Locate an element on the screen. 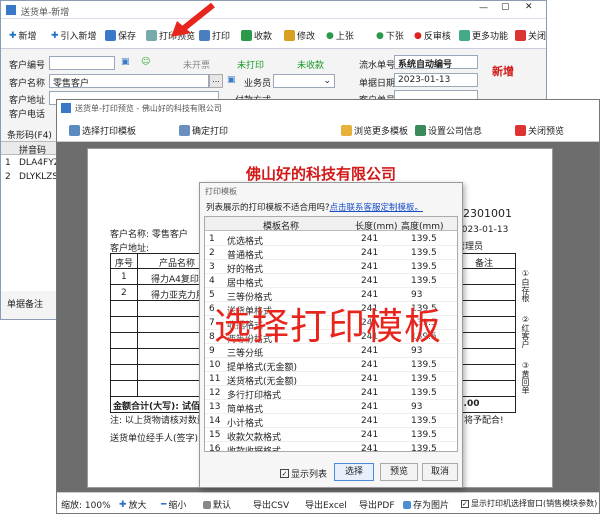  template-cell: 收款收据格式 is located at coordinates (254, 449).